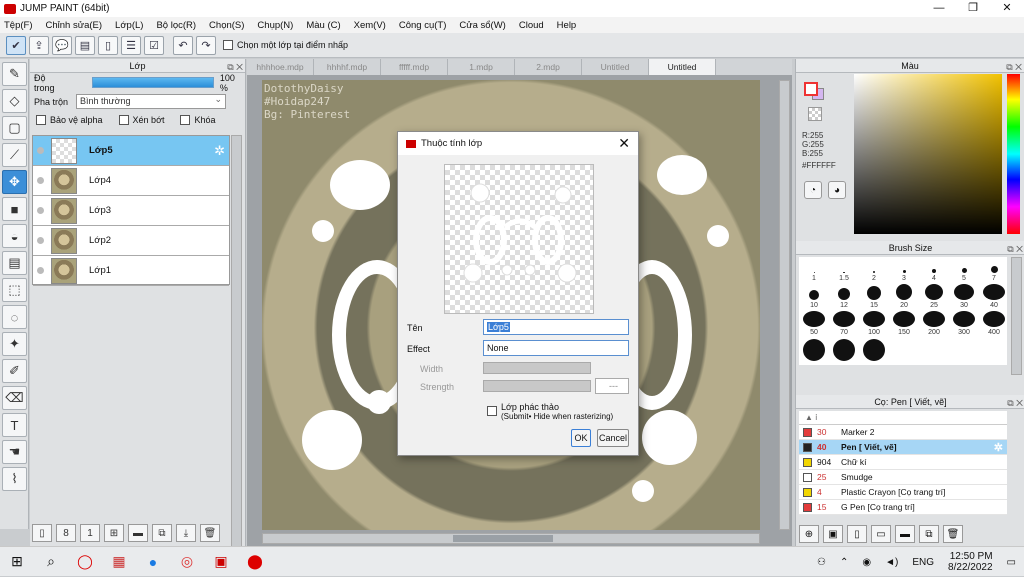 This screenshot has width=1024, height=577. Describe the element at coordinates (844, 270) in the screenshot. I see `brush-size-option: 1.5` at that location.